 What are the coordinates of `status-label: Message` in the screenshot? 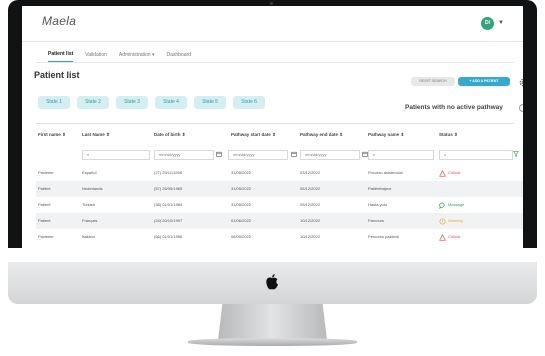 It's located at (456, 204).